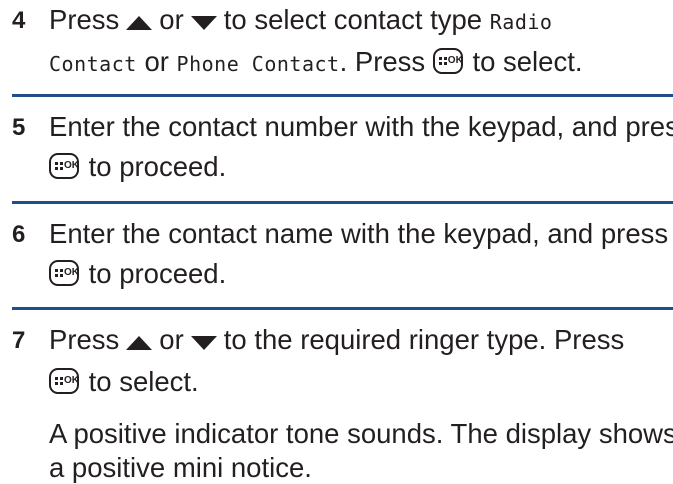  I want to click on step-line: Press or to select contact type Radio, so click(356, 21).